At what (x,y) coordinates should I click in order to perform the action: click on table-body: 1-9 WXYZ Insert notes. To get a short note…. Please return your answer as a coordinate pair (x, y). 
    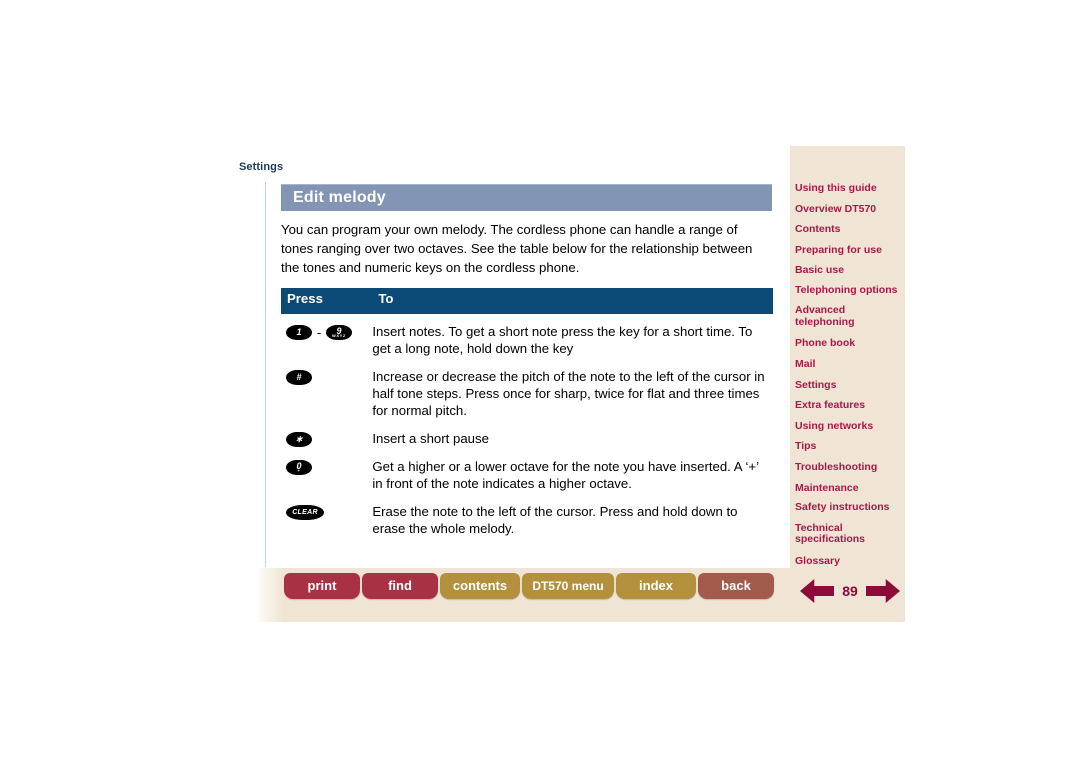
    Looking at the image, I should click on (527, 426).